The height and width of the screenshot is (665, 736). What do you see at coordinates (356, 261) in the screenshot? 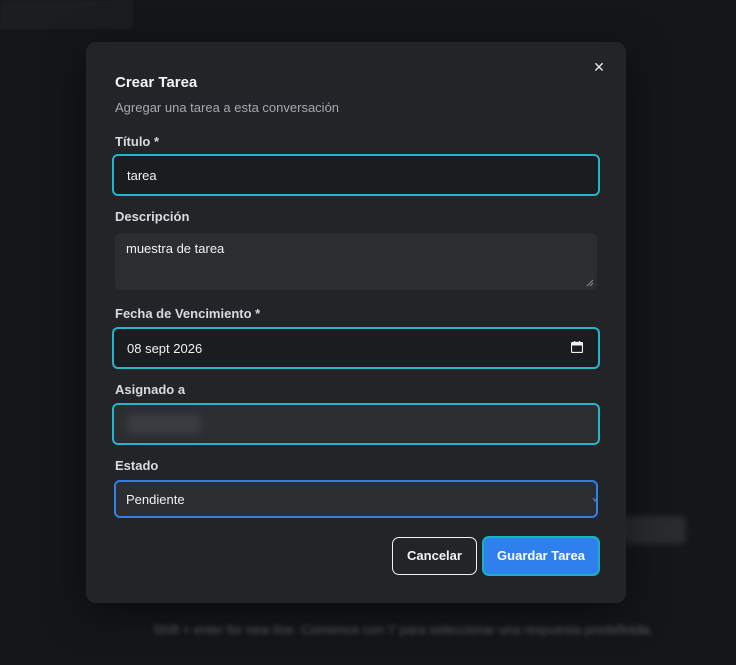
I see `description-textarea: muestra de tarea` at bounding box center [356, 261].